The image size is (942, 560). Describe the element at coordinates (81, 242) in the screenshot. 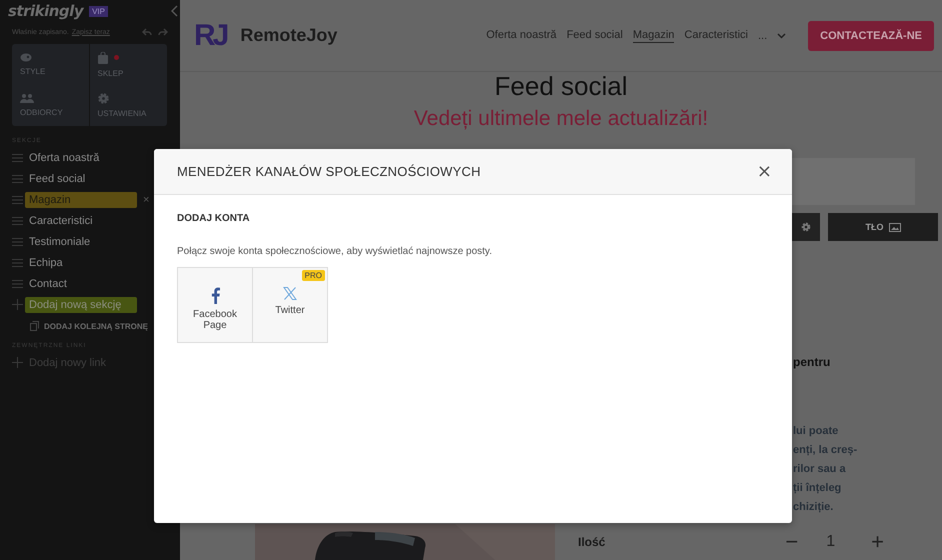

I see `section-item: Testimoniale` at that location.